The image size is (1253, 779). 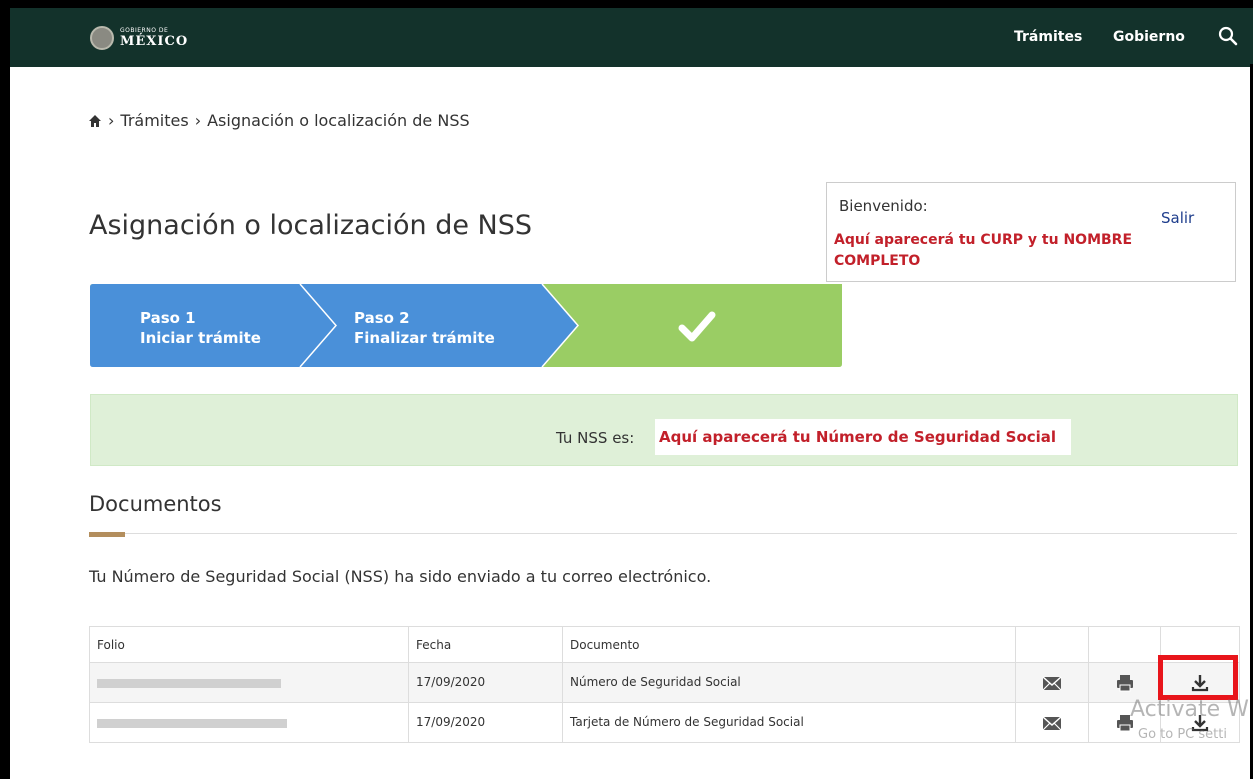 What do you see at coordinates (382, 318) in the screenshot?
I see `step-2-number: Paso 2` at bounding box center [382, 318].